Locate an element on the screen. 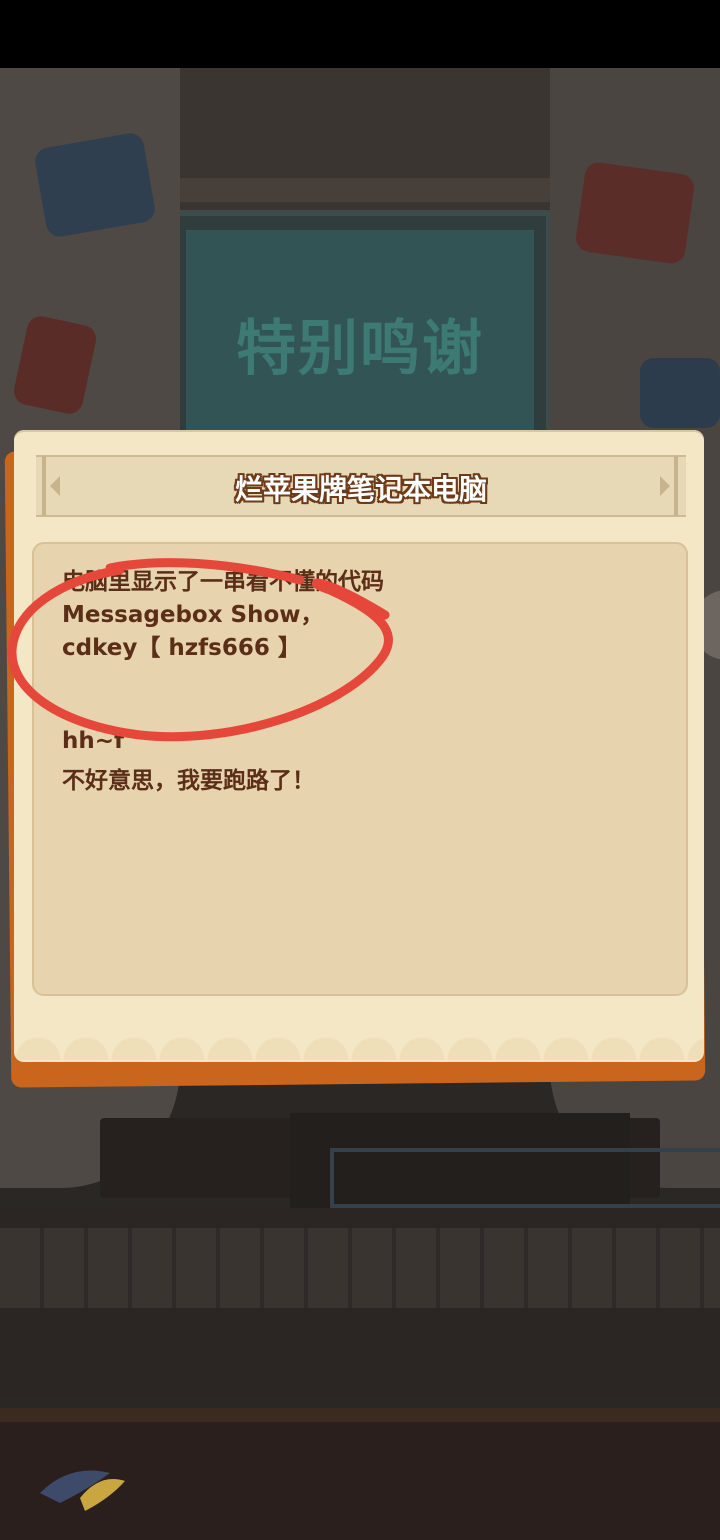 Image resolution: width=720 pixels, height=1540 pixels. dialog-title: 烂苹果牌笔记本电脑 is located at coordinates (360, 489).